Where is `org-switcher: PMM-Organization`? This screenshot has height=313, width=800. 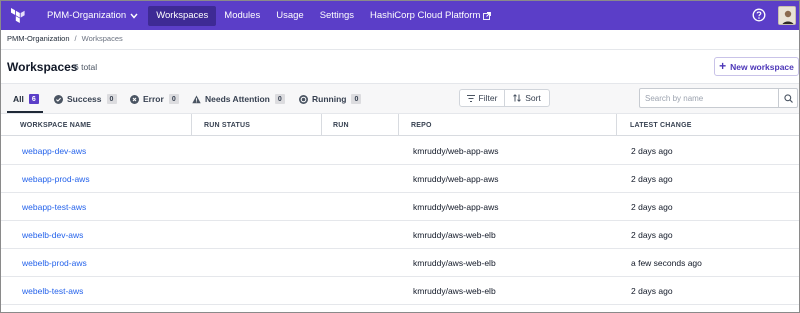
org-switcher: PMM-Organization is located at coordinates (92, 15).